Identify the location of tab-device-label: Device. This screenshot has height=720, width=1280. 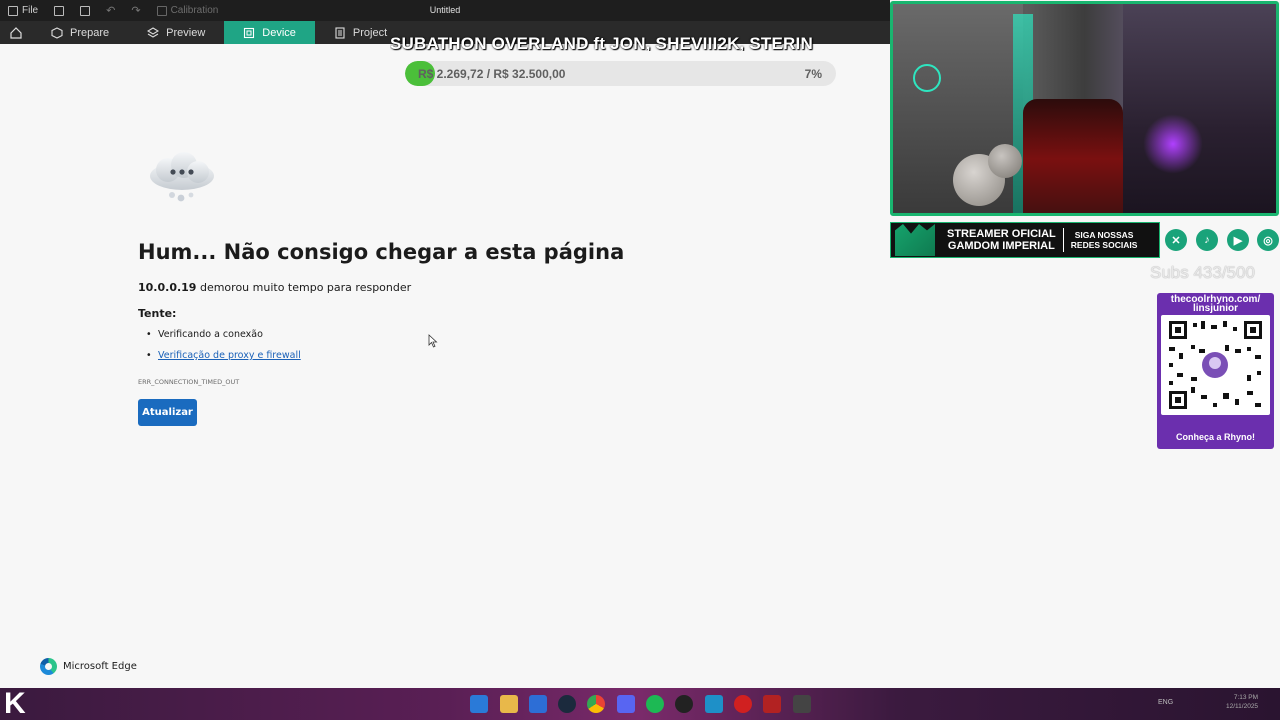
(279, 32).